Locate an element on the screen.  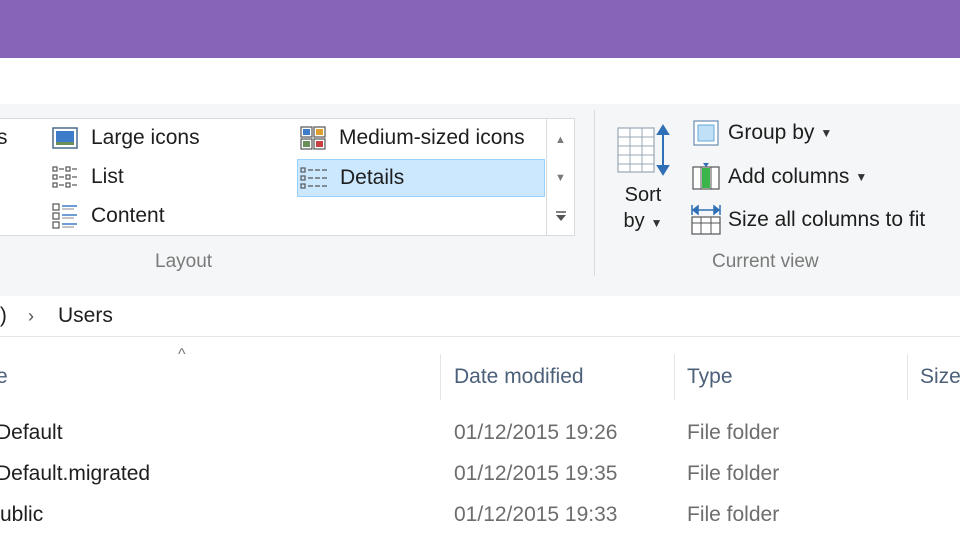
gallery-expand-icon is located at coordinates (560, 216).